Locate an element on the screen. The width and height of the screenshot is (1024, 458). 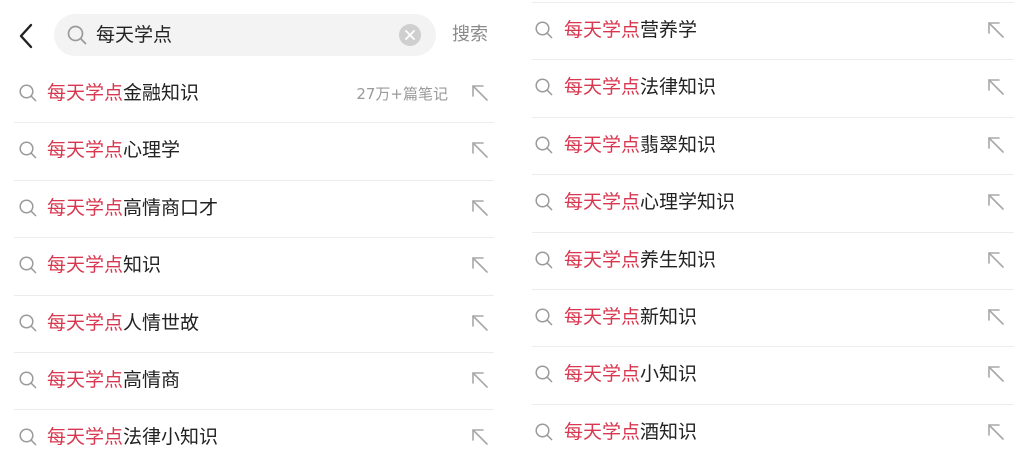
suggestion-rest: 高情商口才 is located at coordinates (171, 207).